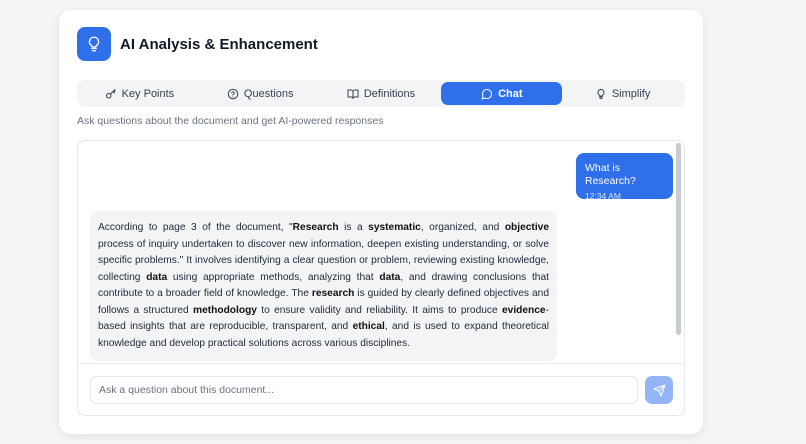 This screenshot has width=806, height=444. What do you see at coordinates (195, 227) in the screenshot?
I see `ai-message-text: According to page 3 of the document, "` at bounding box center [195, 227].